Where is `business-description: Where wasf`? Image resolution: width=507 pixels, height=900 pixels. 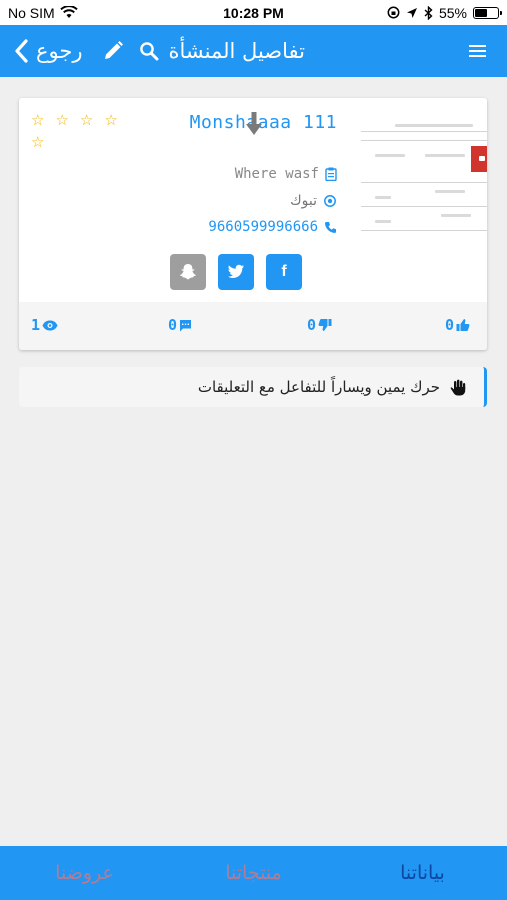
business-description: Where wasf is located at coordinates (276, 174).